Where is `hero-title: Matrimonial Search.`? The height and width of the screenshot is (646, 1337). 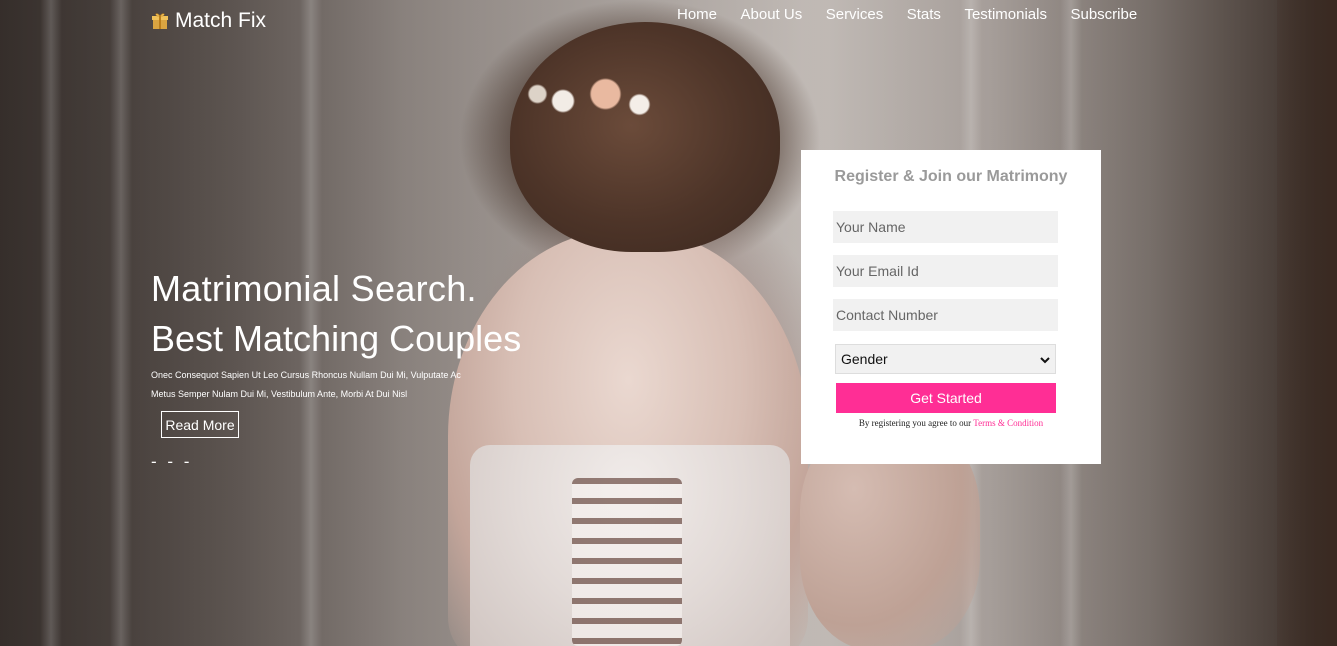 hero-title: Matrimonial Search. is located at coordinates (314, 288).